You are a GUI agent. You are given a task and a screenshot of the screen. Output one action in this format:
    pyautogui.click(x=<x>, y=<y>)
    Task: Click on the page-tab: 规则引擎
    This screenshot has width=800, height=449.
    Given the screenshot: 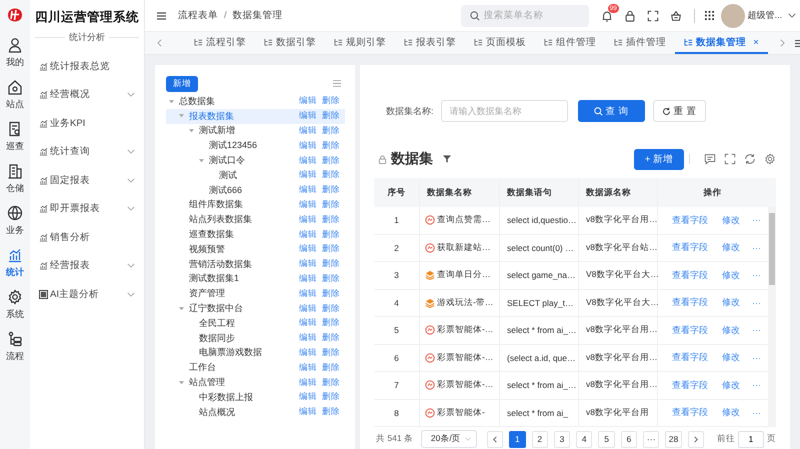 What is the action you would take?
    pyautogui.click(x=360, y=43)
    